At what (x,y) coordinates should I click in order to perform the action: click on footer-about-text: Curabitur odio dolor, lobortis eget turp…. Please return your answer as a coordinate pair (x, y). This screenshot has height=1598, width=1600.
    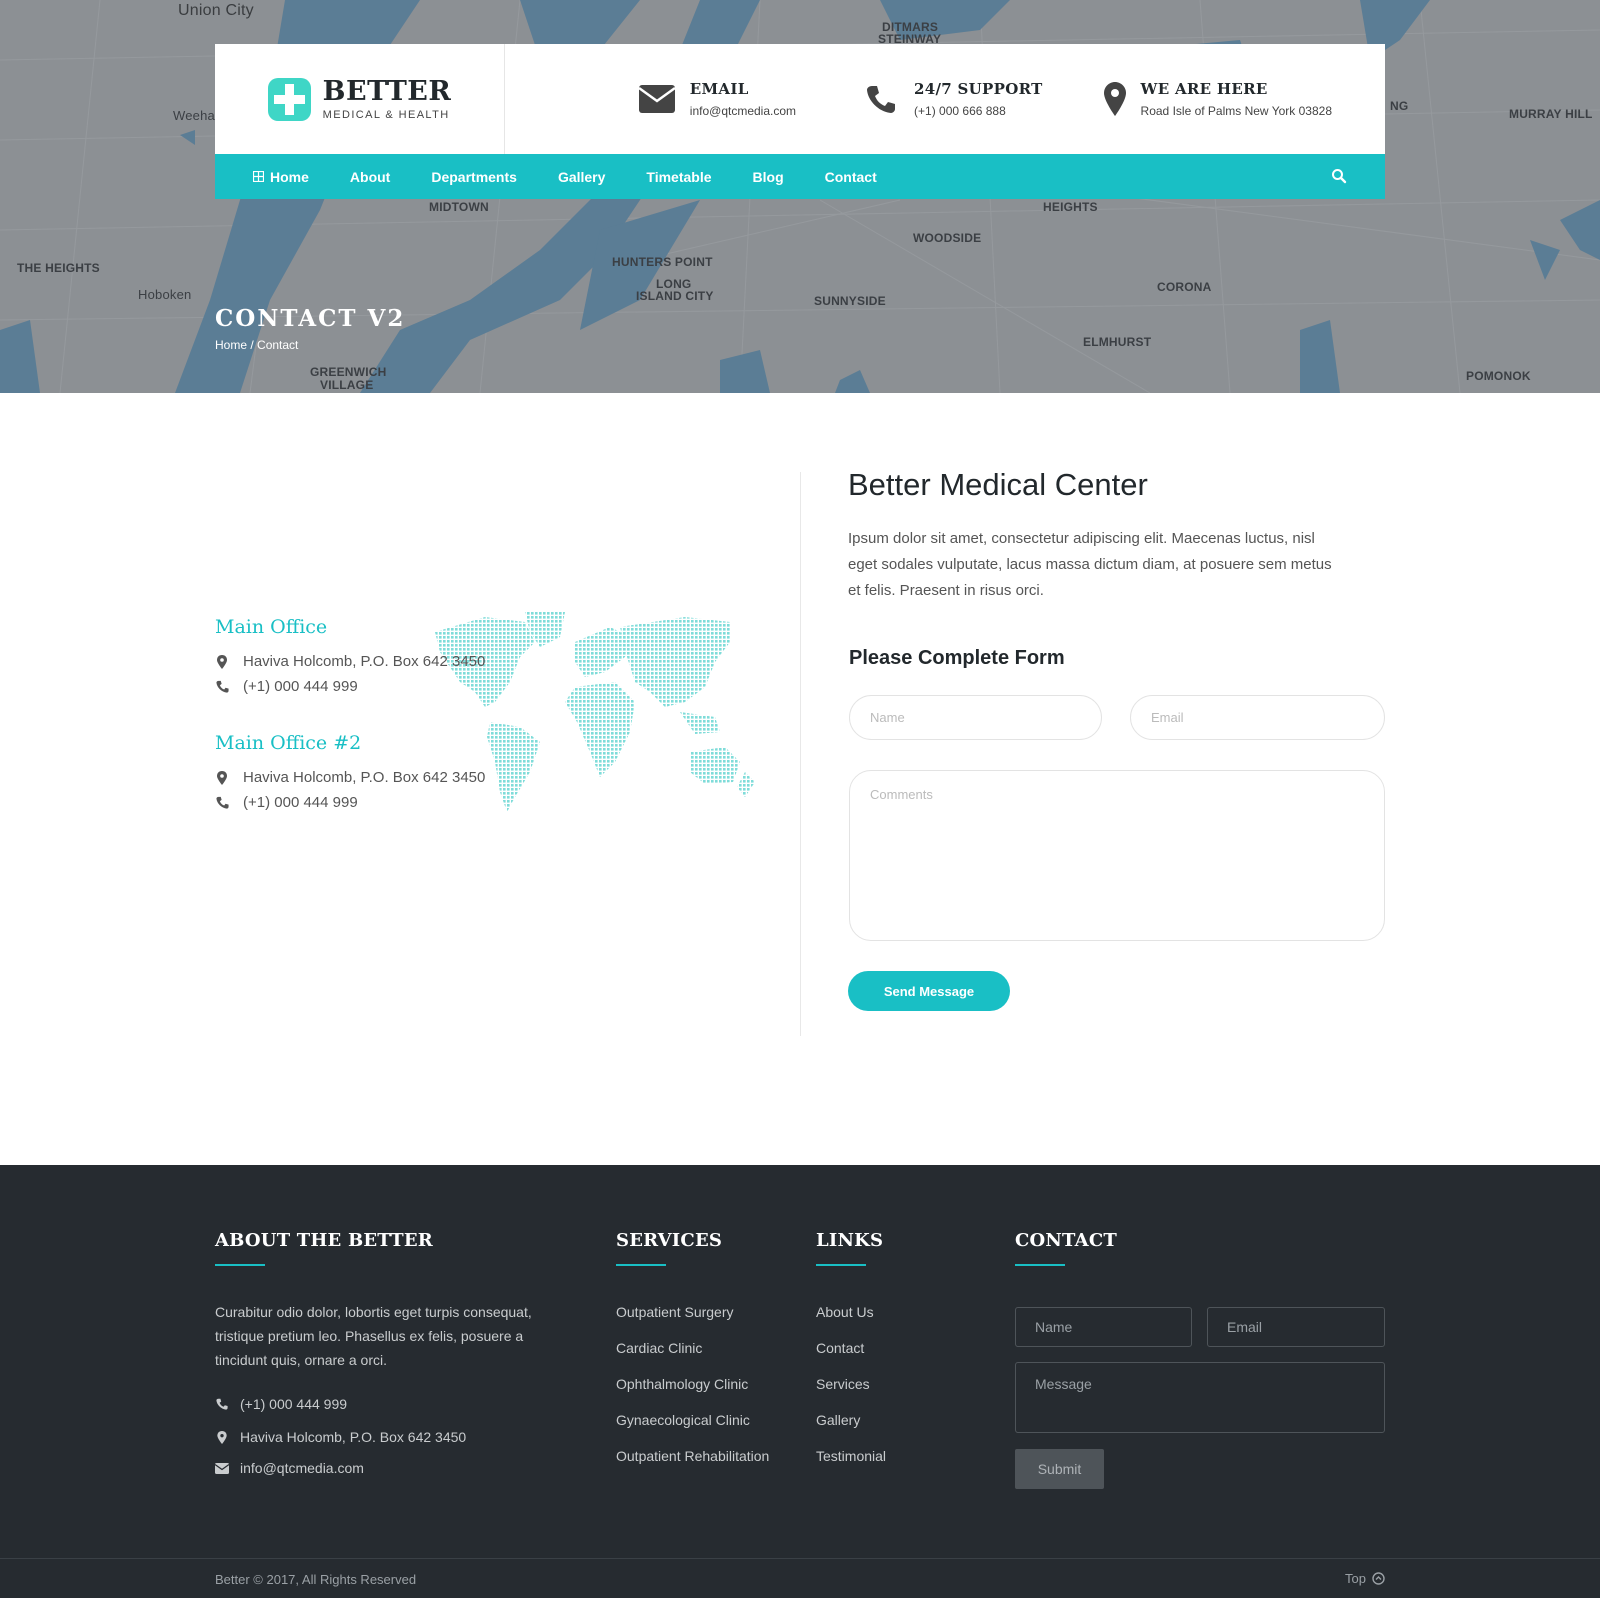
    Looking at the image, I should click on (373, 1336).